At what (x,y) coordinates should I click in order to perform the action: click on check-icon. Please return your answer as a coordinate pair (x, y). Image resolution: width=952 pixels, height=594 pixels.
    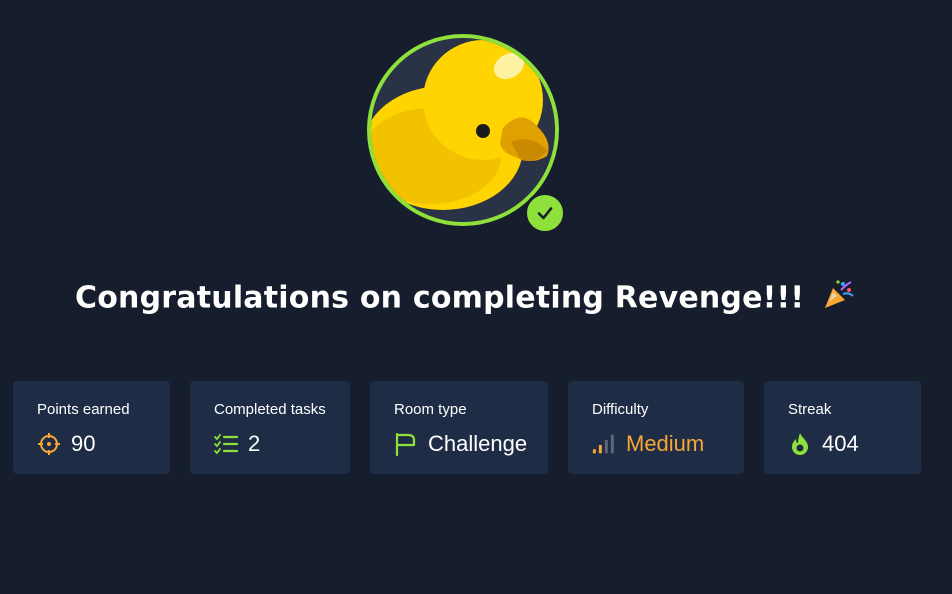
    Looking at the image, I should click on (545, 213).